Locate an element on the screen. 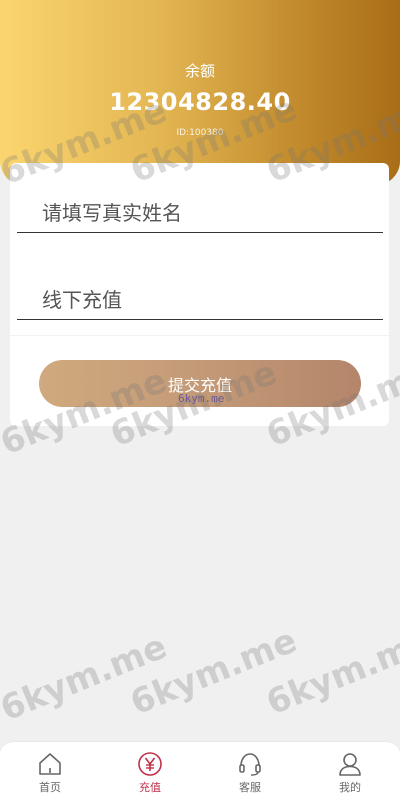 This screenshot has height=800, width=400. user-icon is located at coordinates (350, 764).